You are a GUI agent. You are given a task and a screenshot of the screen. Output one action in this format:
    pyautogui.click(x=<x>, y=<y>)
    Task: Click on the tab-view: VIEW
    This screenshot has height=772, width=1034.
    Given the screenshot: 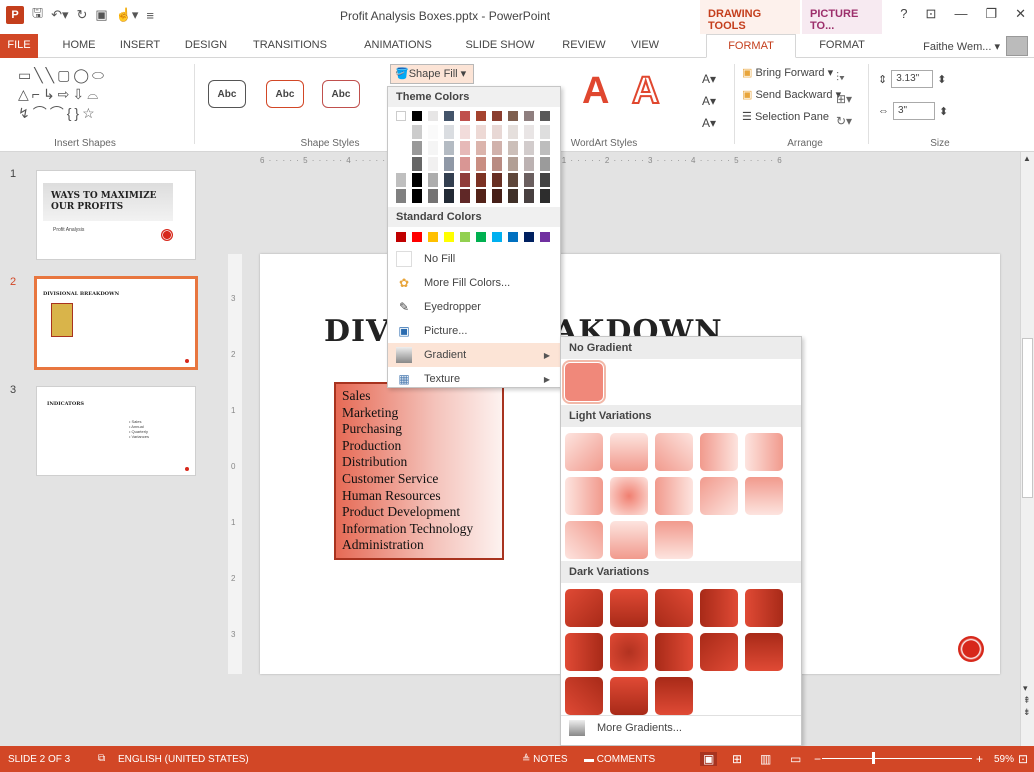 What is the action you would take?
    pyautogui.click(x=645, y=46)
    